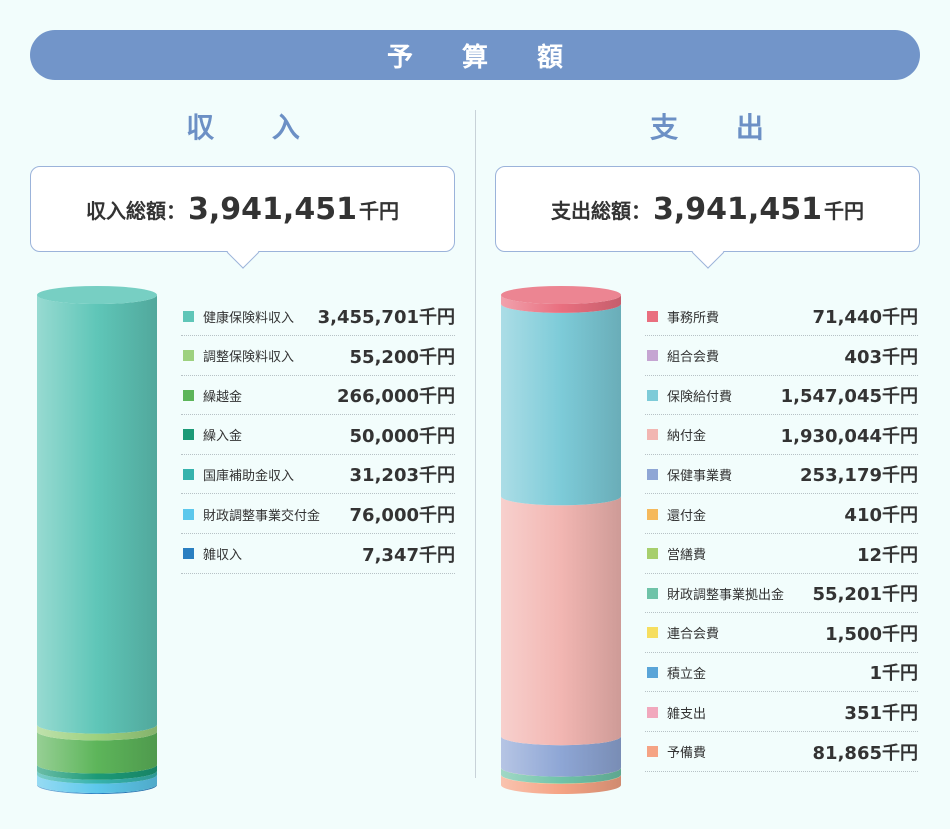 Image resolution: width=950 pixels, height=829 pixels. What do you see at coordinates (687, 437) in the screenshot?
I see `legend-label: 納付金` at bounding box center [687, 437].